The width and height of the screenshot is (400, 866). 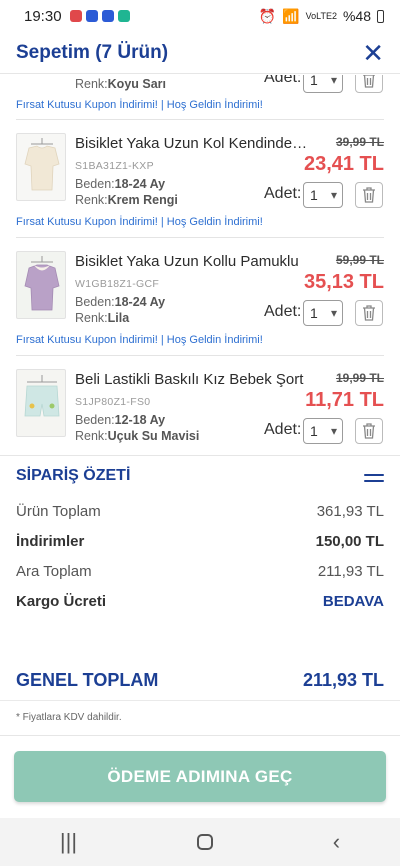 I want to click on product-sku: S1BA31Z1-KXP, so click(x=114, y=166).